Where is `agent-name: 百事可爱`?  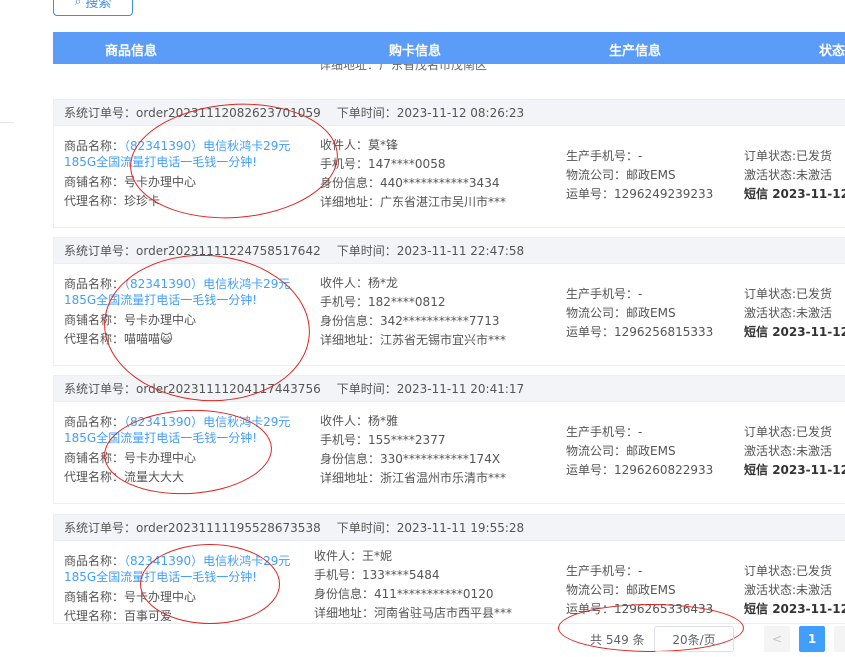
agent-name: 百事可爱 is located at coordinates (148, 616).